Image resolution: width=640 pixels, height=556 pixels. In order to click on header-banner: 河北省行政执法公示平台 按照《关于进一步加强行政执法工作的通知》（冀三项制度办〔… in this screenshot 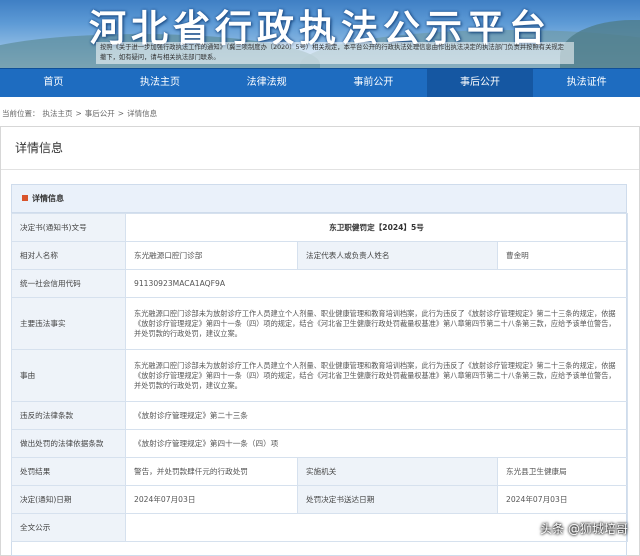, I will do `click(320, 34)`.